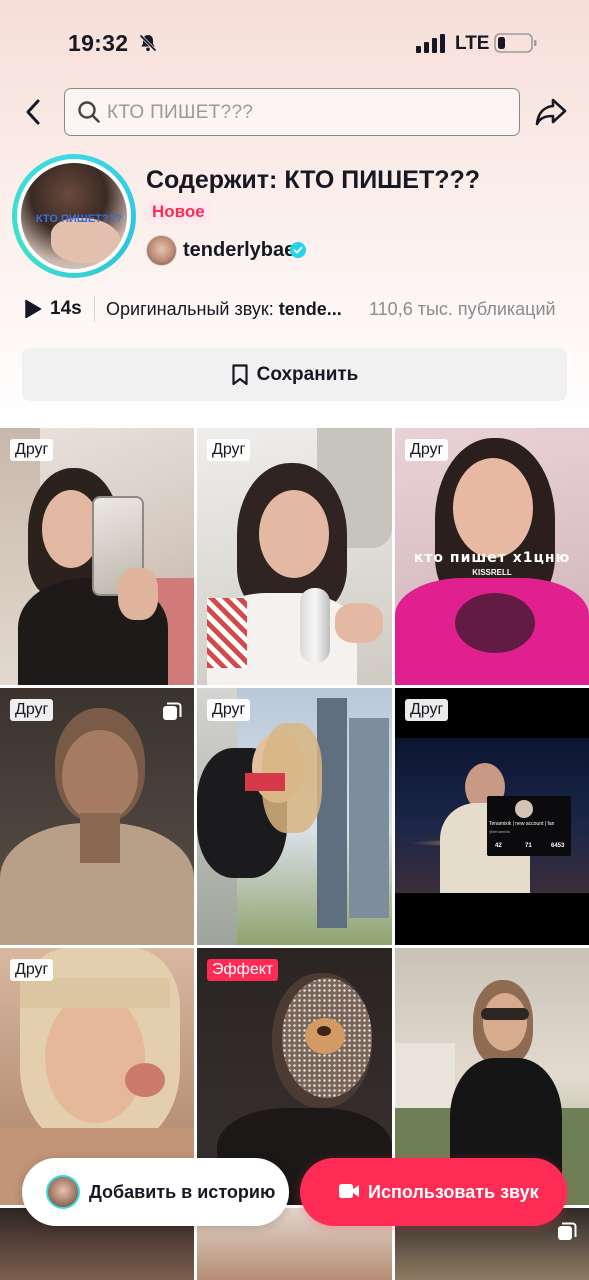 This screenshot has height=1280, width=589. I want to click on sound-title: Содержит: КТО ПИШЕТ???, so click(313, 180).